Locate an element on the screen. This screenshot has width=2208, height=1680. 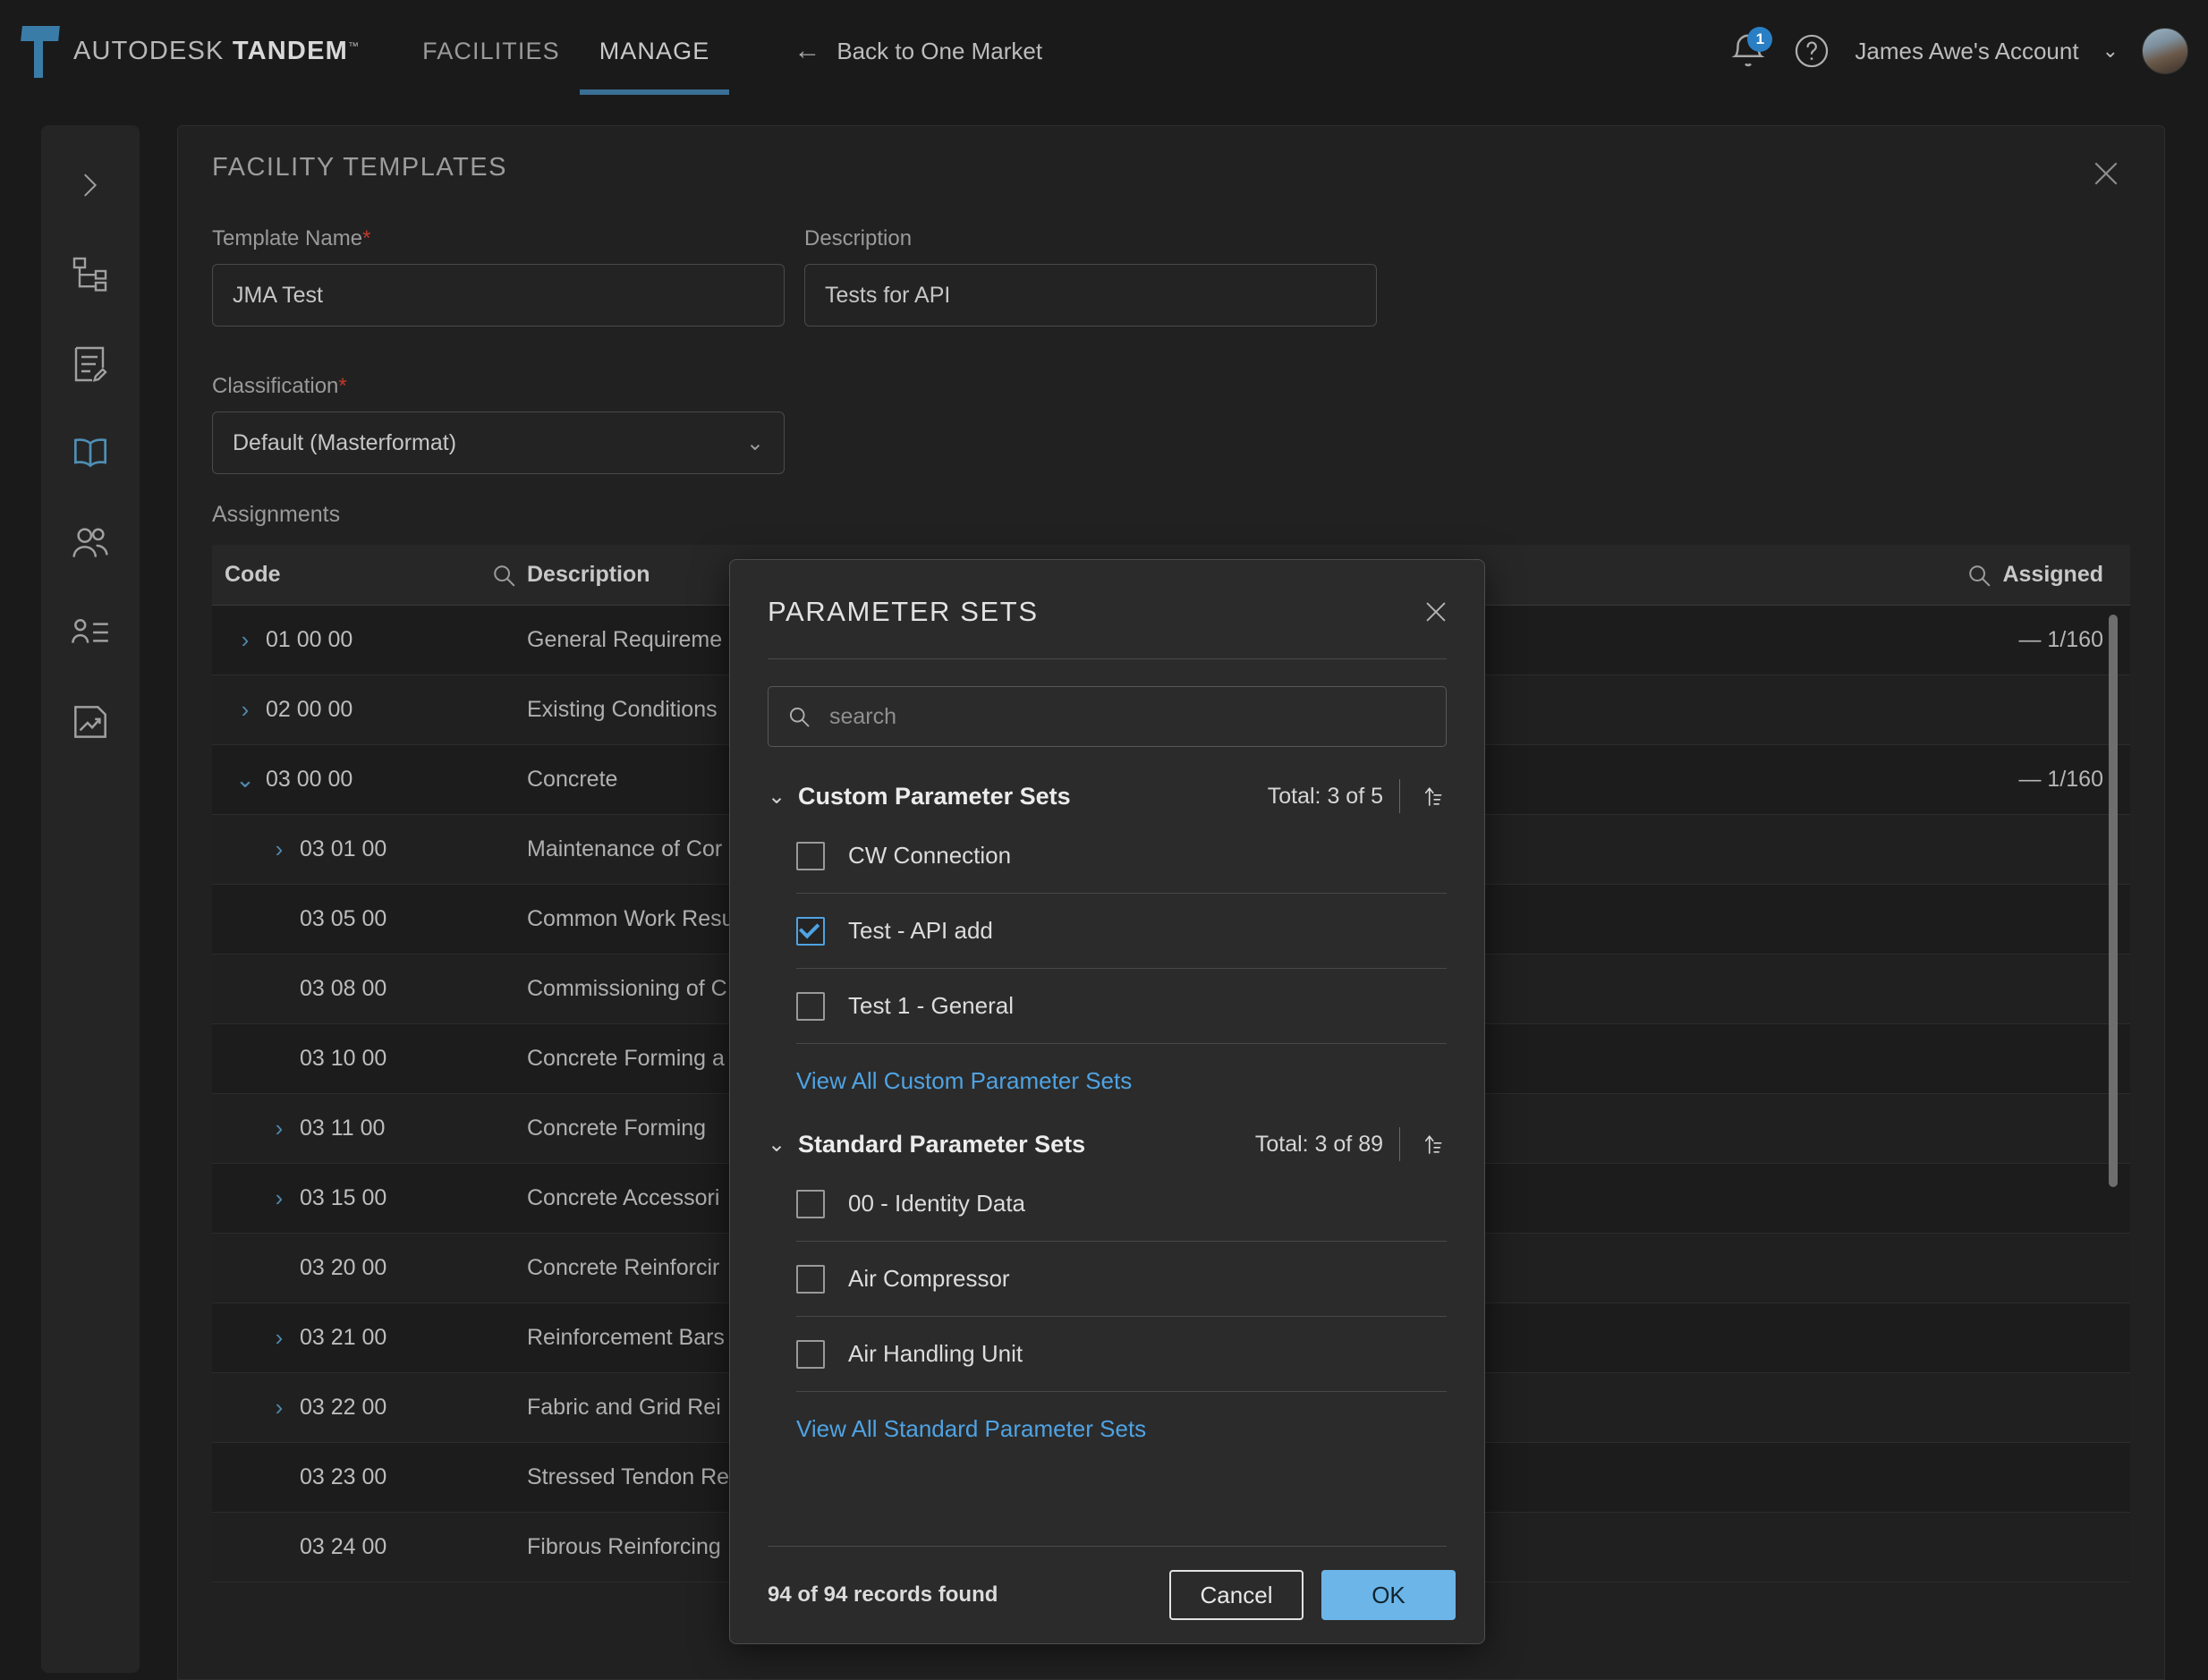
dialog-close-button is located at coordinates (1436, 612).